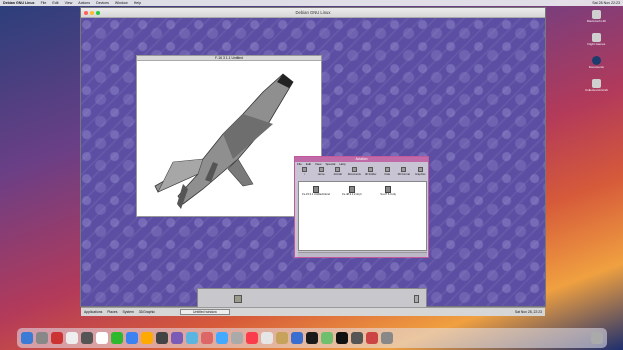 Image resolution: width=623 pixels, height=350 pixels. Describe the element at coordinates (55, 3) in the screenshot. I see `menu-edit: Edit` at that location.